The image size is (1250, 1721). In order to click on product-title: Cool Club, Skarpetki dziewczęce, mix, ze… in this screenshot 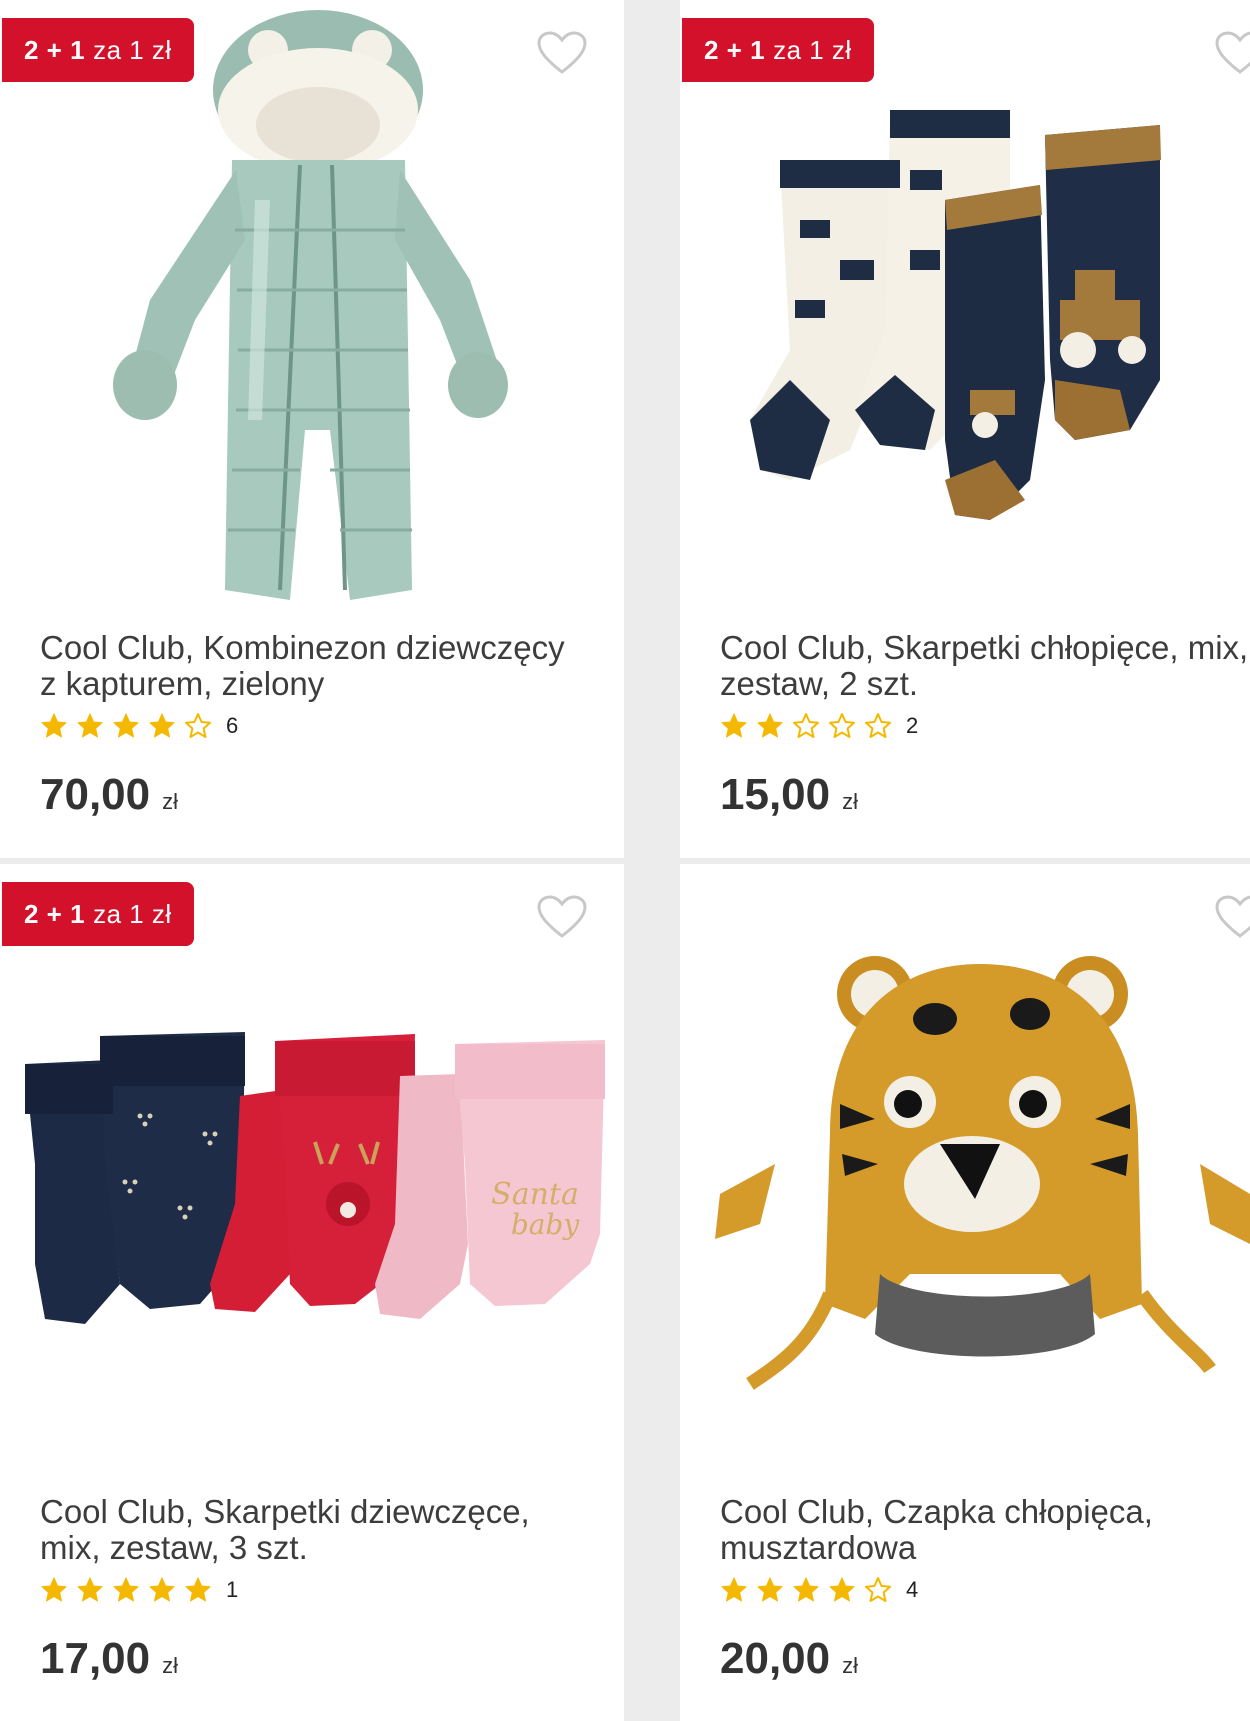, I will do `click(320, 1530)`.